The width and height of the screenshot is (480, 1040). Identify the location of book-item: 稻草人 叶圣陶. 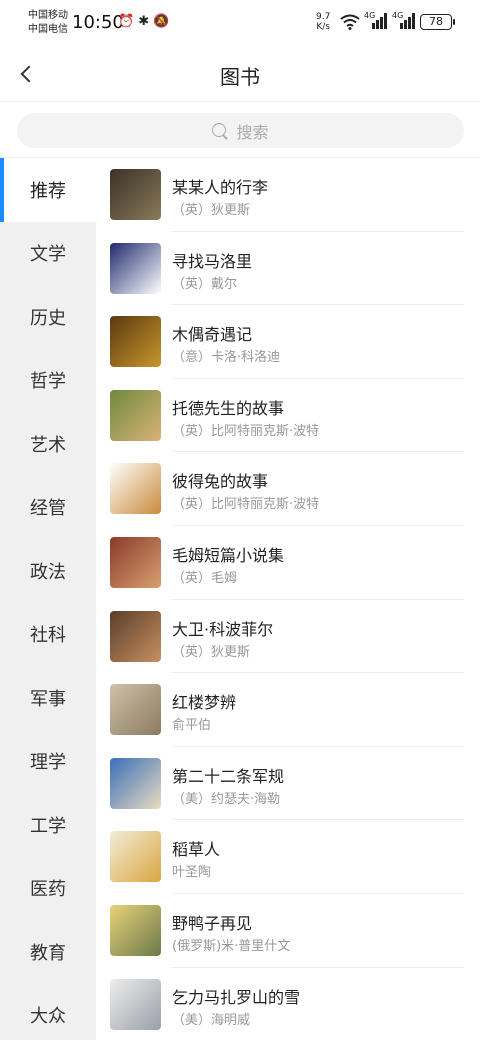
(288, 857).